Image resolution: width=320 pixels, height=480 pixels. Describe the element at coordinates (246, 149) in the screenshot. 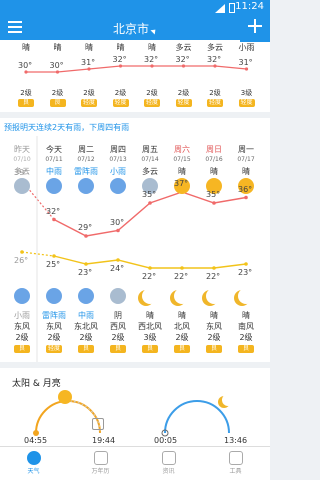

I see `day-name: 周一` at that location.